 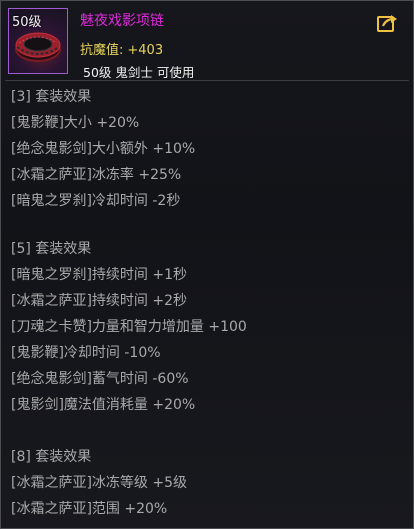 I want to click on stat-line: 抗魔值: +403, so click(x=121, y=48).